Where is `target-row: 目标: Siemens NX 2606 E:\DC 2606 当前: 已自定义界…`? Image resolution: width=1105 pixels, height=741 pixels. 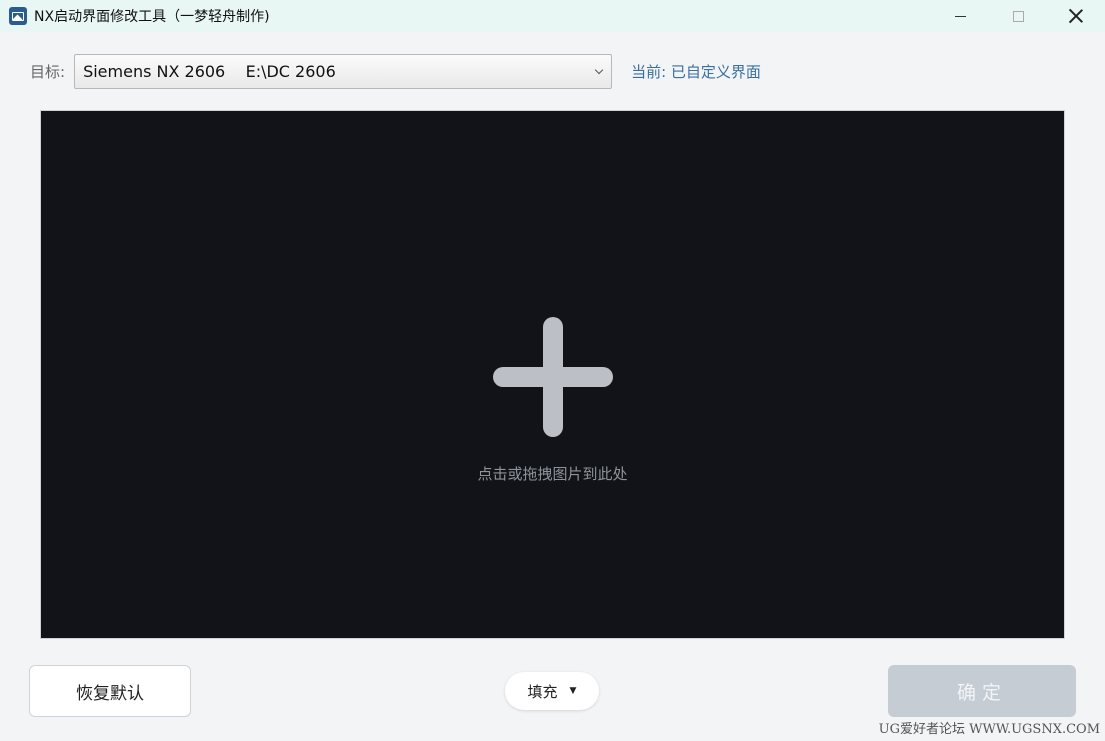
target-row: 目标: Siemens NX 2606 E:\DC 2606 当前: 已自定义界… is located at coordinates (395, 71).